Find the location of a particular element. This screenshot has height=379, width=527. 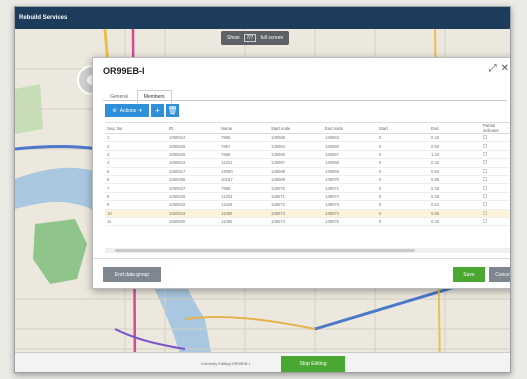

table-row: 8 1060625 11202 139071 139072 0 0.35 is located at coordinates (307, 197).